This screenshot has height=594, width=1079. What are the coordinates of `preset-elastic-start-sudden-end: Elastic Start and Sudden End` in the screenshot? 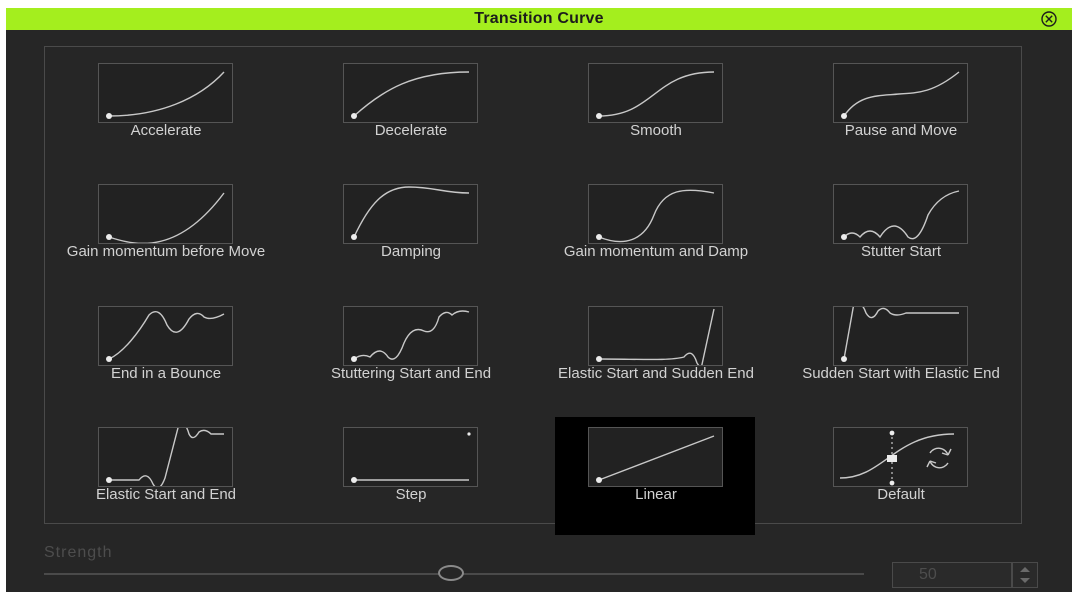 It's located at (649, 355).